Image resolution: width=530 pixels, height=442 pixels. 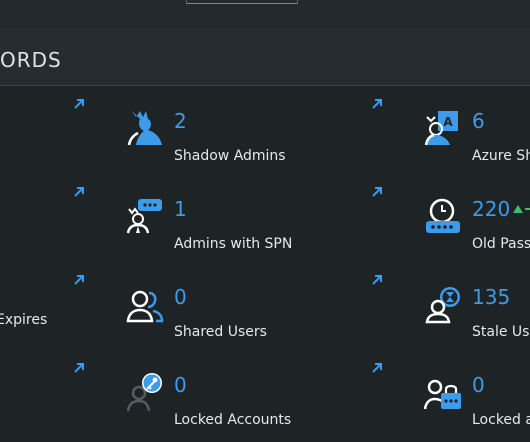 What do you see at coordinates (180, 297) in the screenshot?
I see `shared-users-count: 0` at bounding box center [180, 297].